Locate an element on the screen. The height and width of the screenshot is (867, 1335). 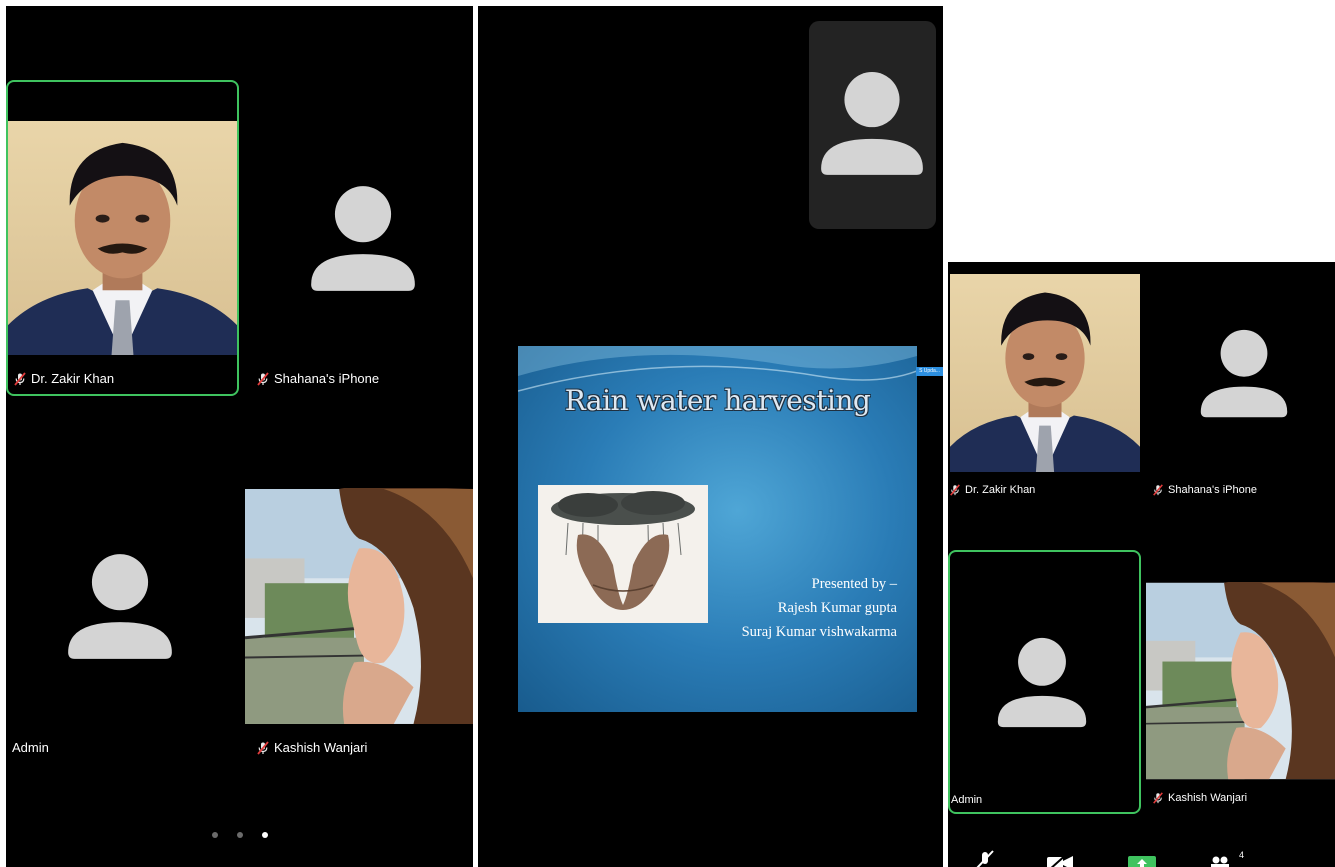
presented-by-label: Presented by – is located at coordinates (854, 584).